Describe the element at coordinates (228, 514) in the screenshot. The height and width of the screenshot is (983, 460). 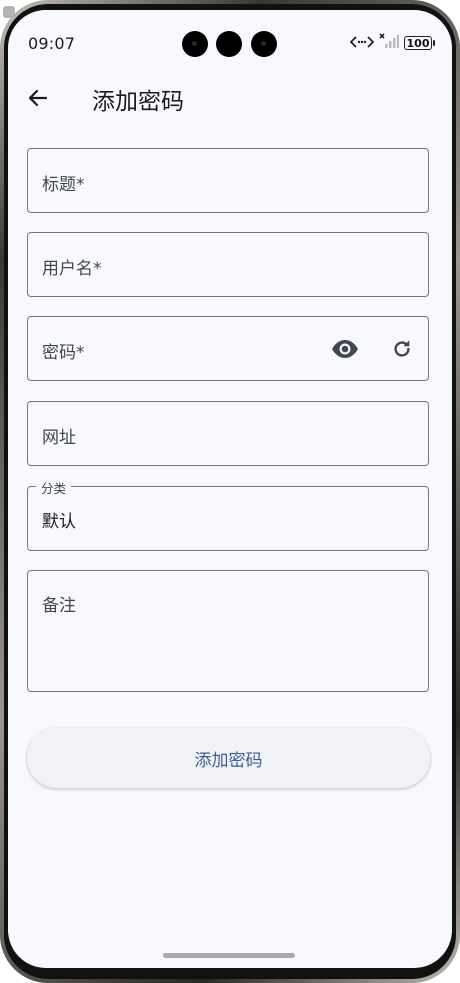
I see `category-field: 分类 默认` at that location.